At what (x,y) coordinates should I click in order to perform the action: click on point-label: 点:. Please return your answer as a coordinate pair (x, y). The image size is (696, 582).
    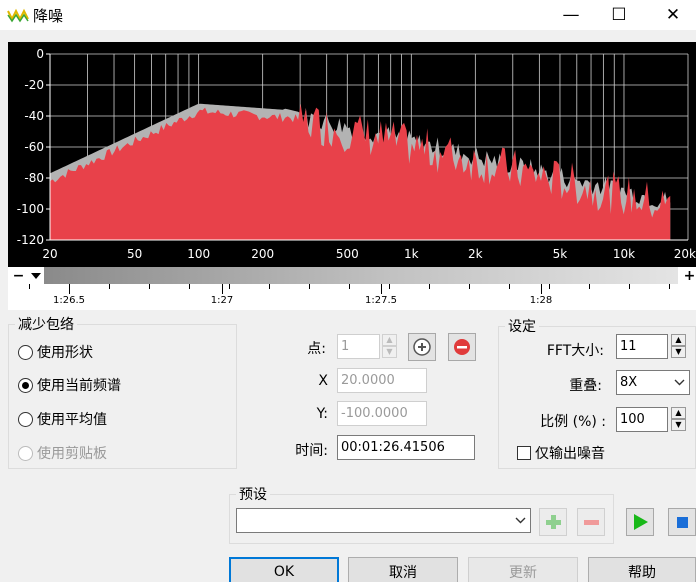
    Looking at the image, I should click on (316, 349).